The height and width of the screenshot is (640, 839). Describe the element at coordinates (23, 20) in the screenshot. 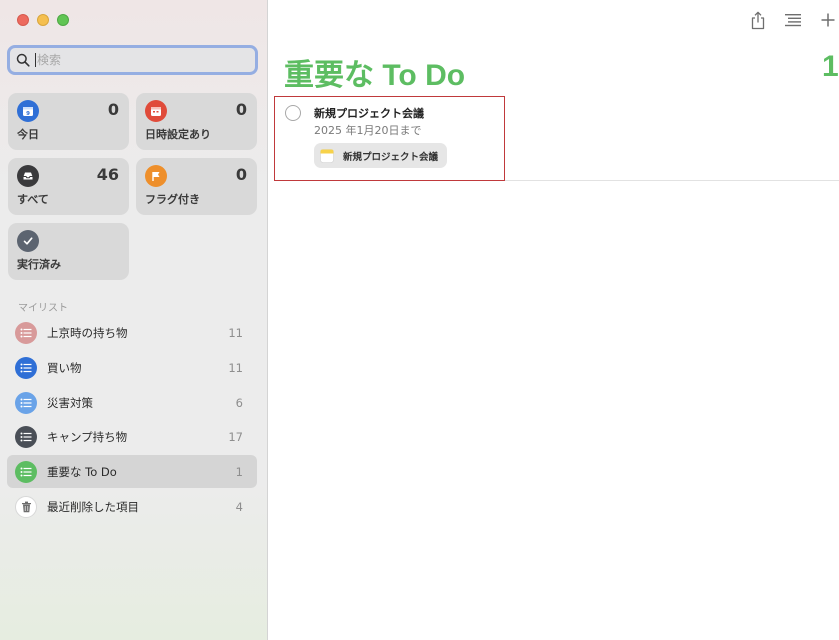

I see `close-window-button` at that location.